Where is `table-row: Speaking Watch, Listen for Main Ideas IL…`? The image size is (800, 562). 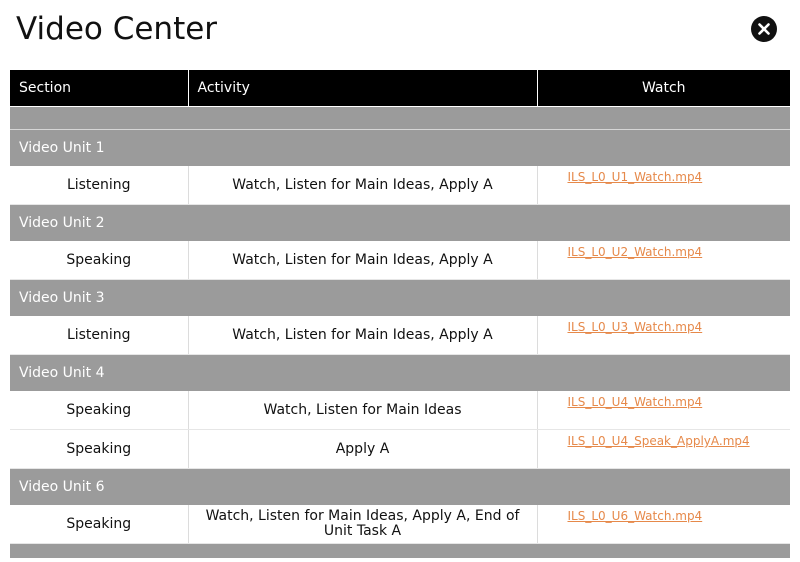
table-row: Speaking Watch, Listen for Main Ideas IL… is located at coordinates (400, 410).